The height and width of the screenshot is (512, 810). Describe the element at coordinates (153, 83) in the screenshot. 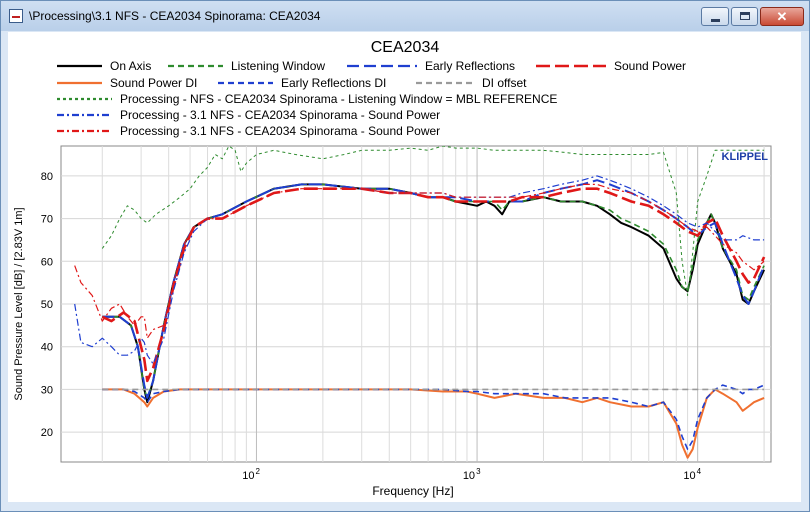

I see `legend-label-4: Sound Power DI` at that location.